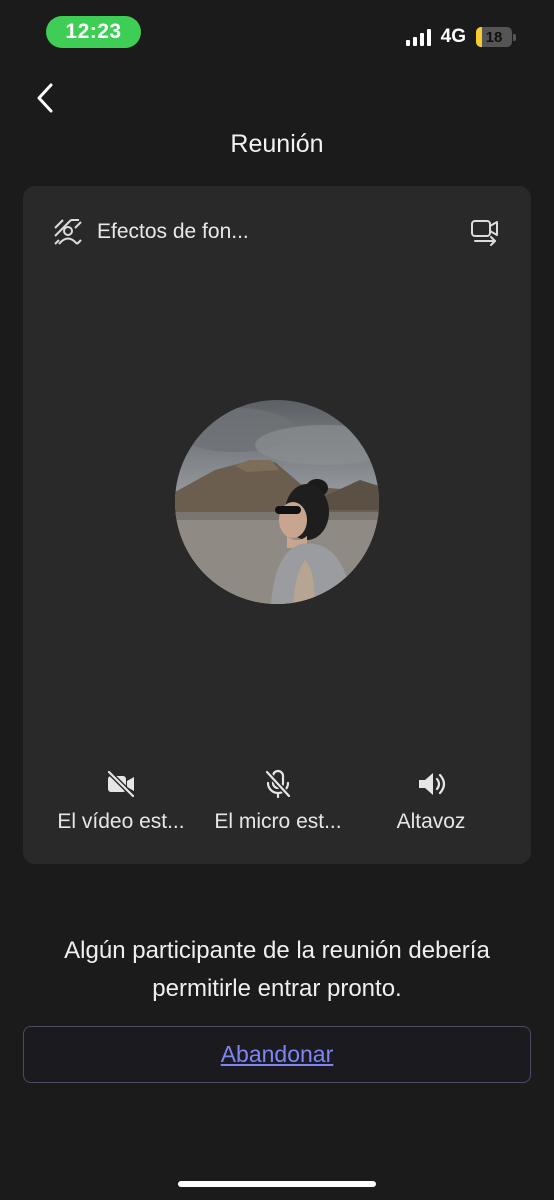  What do you see at coordinates (93, 32) in the screenshot?
I see `status-time: 12:23` at bounding box center [93, 32].